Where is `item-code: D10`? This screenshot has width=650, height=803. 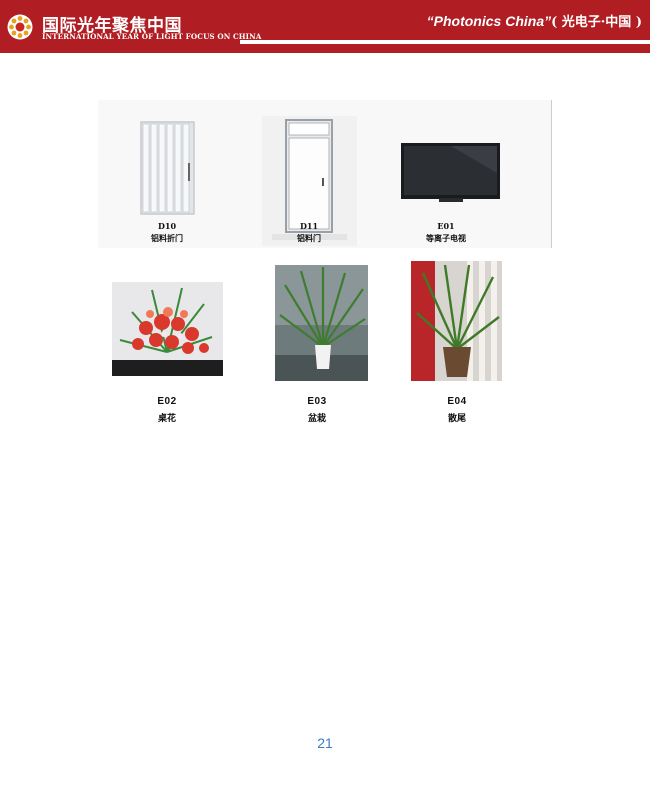 item-code: D10 is located at coordinates (167, 226).